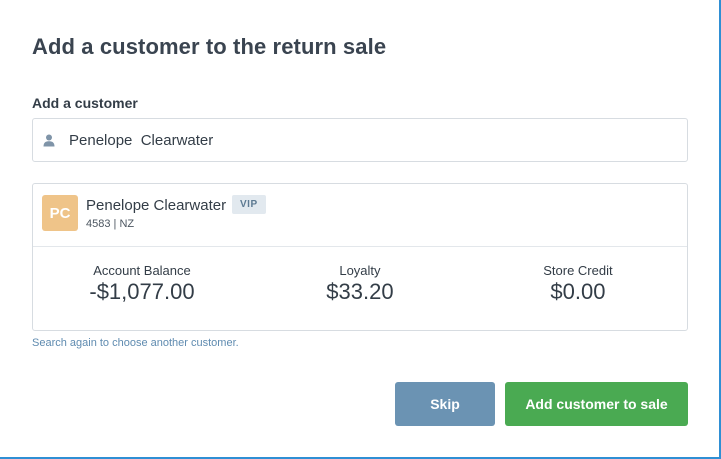  What do you see at coordinates (60, 213) in the screenshot?
I see `avatar: PC` at bounding box center [60, 213].